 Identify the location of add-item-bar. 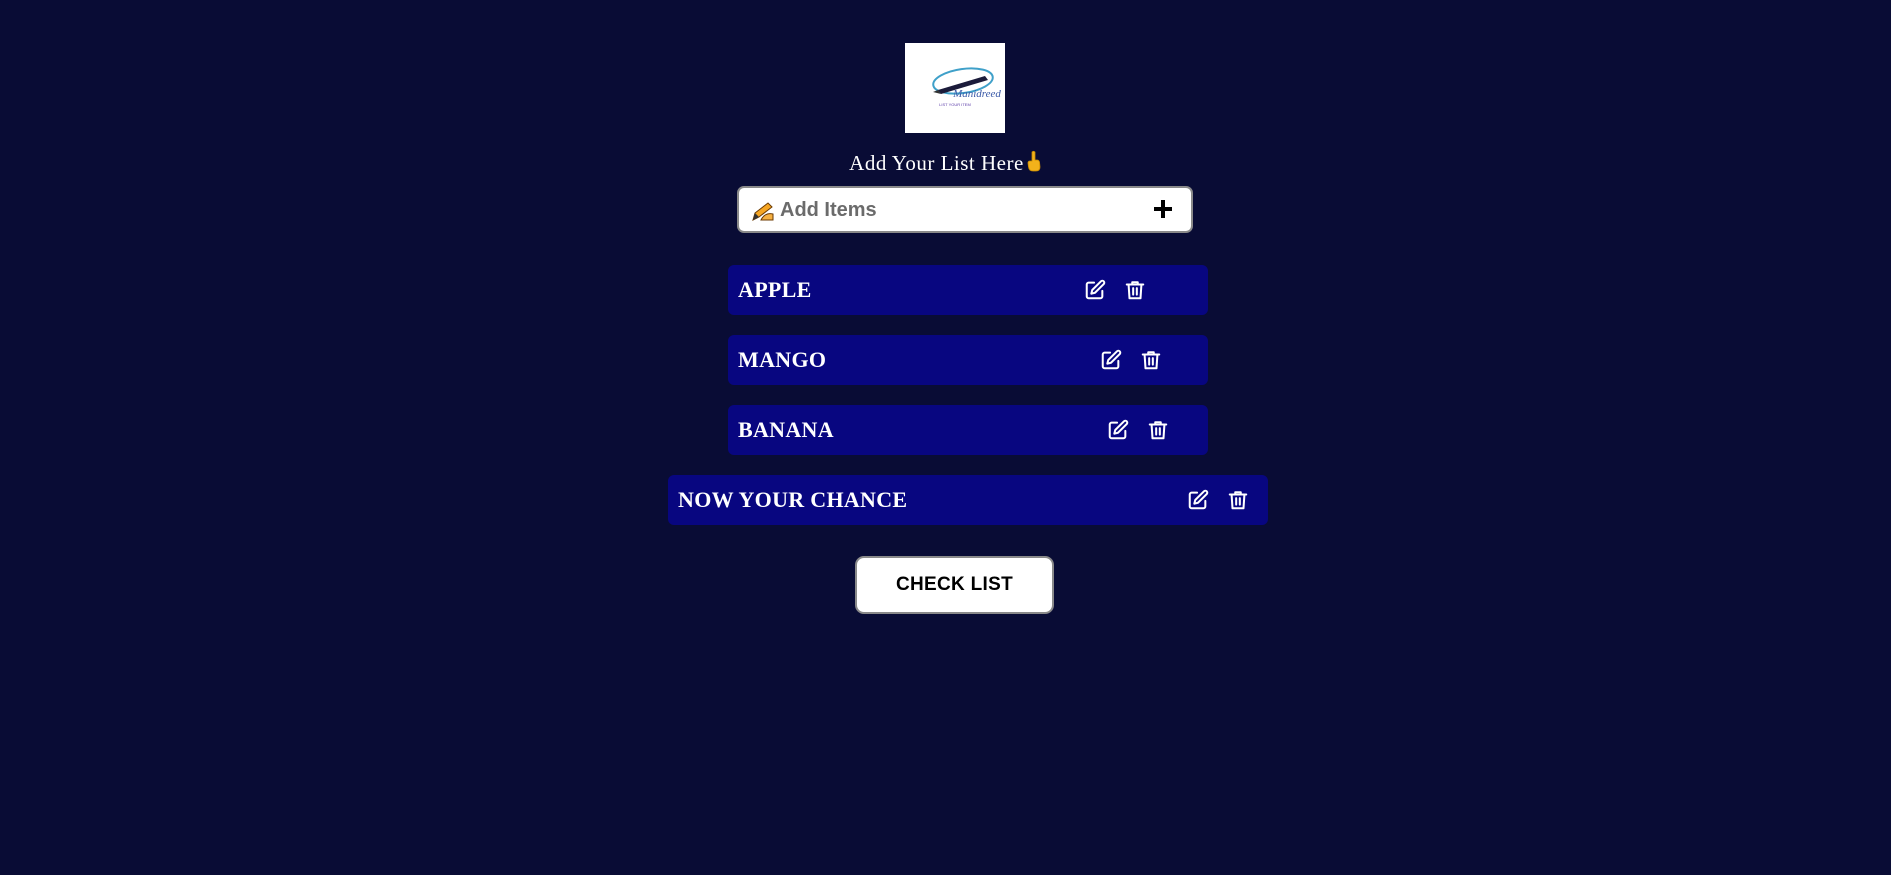
(965, 209).